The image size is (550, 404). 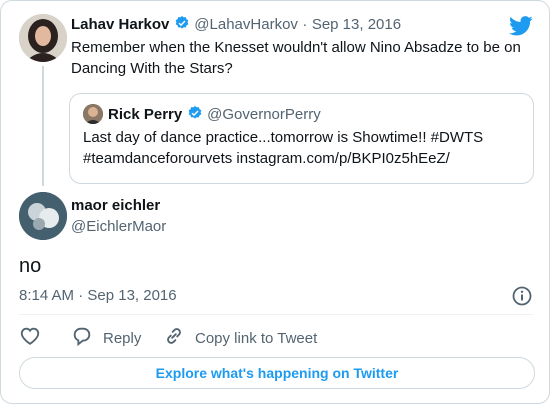 I want to click on parent-tweet-text-line2: Dancing With the Stars?, so click(x=152, y=68).